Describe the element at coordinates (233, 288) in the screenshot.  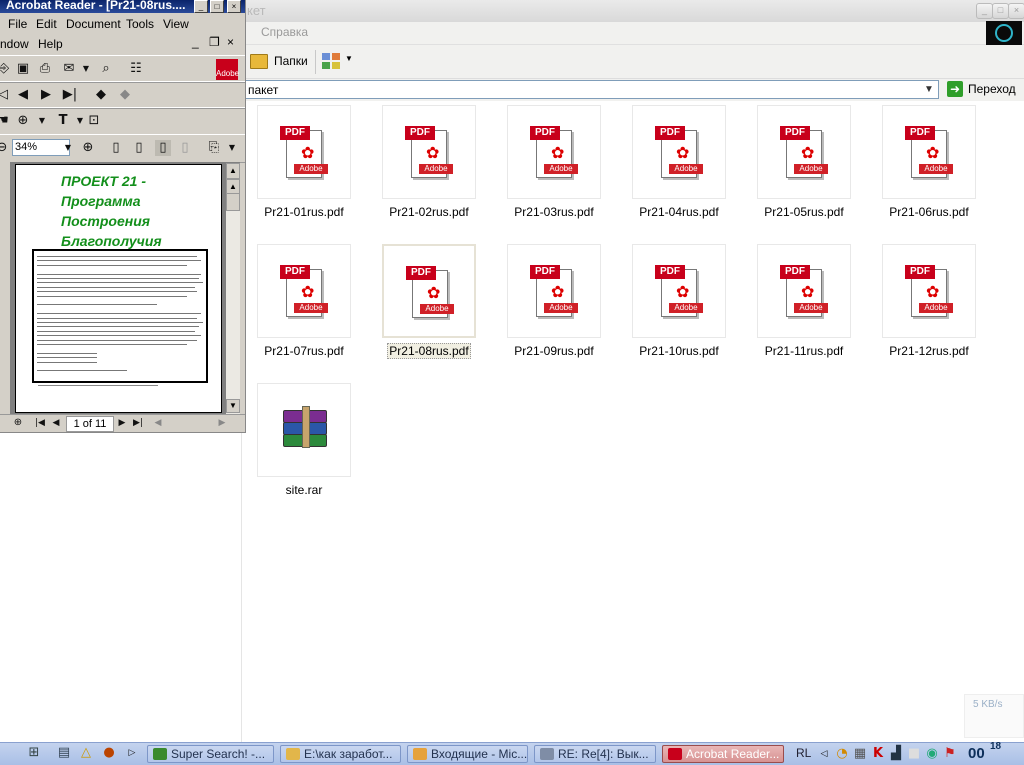
I see `document-scrollbar: ▲ ▲ ▼` at that location.